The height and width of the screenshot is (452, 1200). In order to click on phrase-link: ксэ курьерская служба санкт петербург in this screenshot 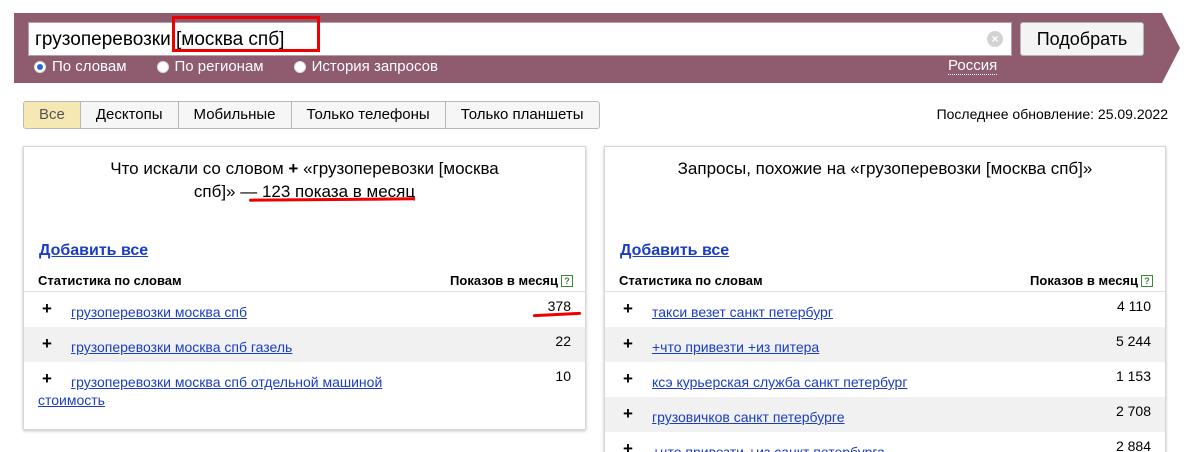, I will do `click(779, 382)`.